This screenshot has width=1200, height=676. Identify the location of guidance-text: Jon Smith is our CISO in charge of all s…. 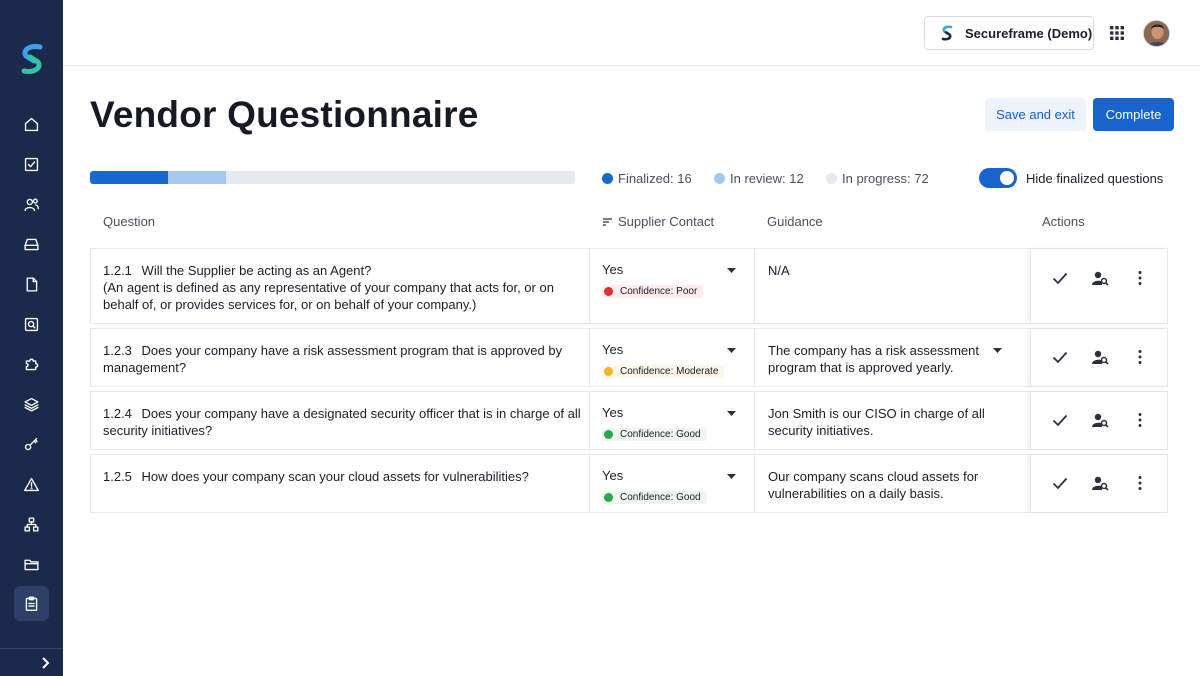
(876, 422).